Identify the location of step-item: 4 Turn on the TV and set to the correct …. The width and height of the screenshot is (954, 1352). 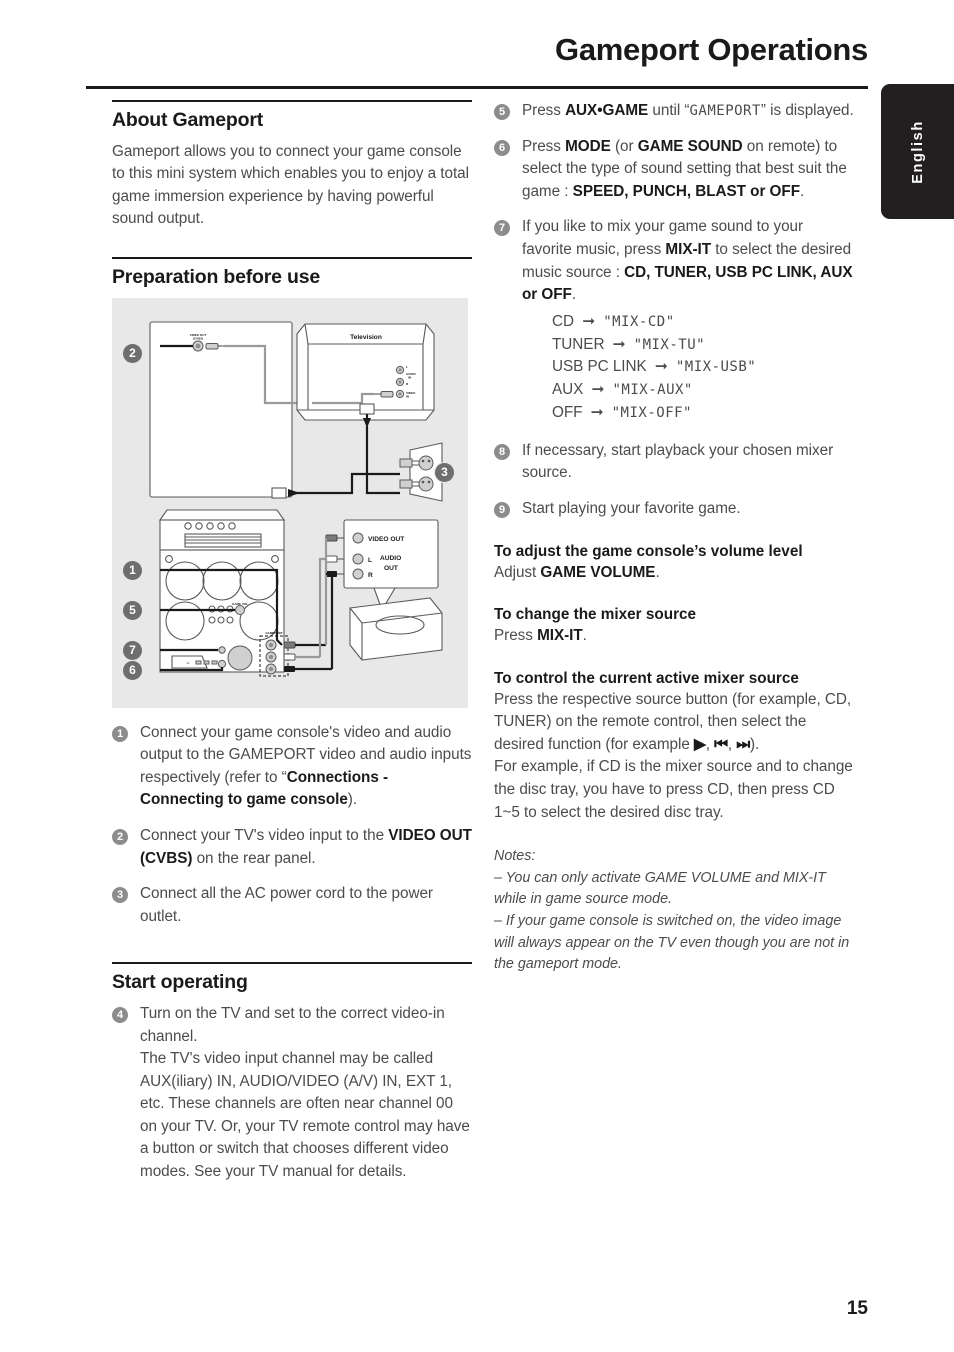
(292, 1093).